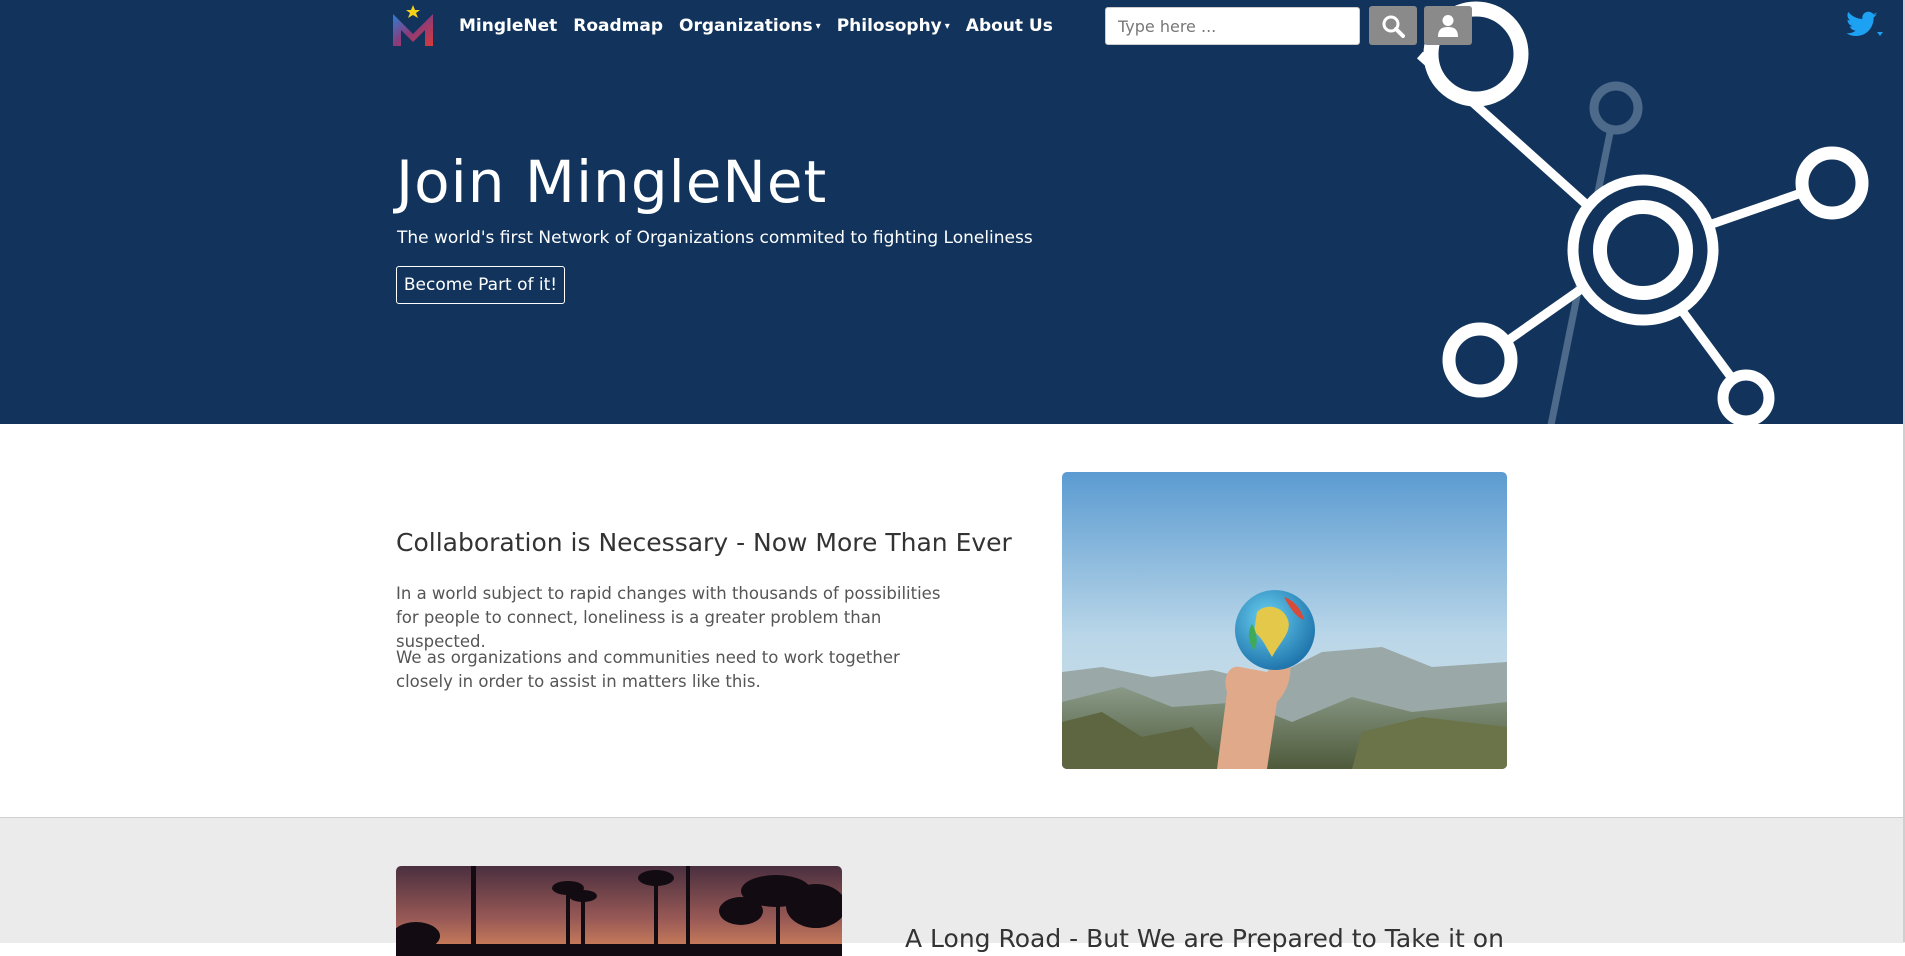  Describe the element at coordinates (508, 26) in the screenshot. I see `nav-brand-link: MingleNet` at that location.